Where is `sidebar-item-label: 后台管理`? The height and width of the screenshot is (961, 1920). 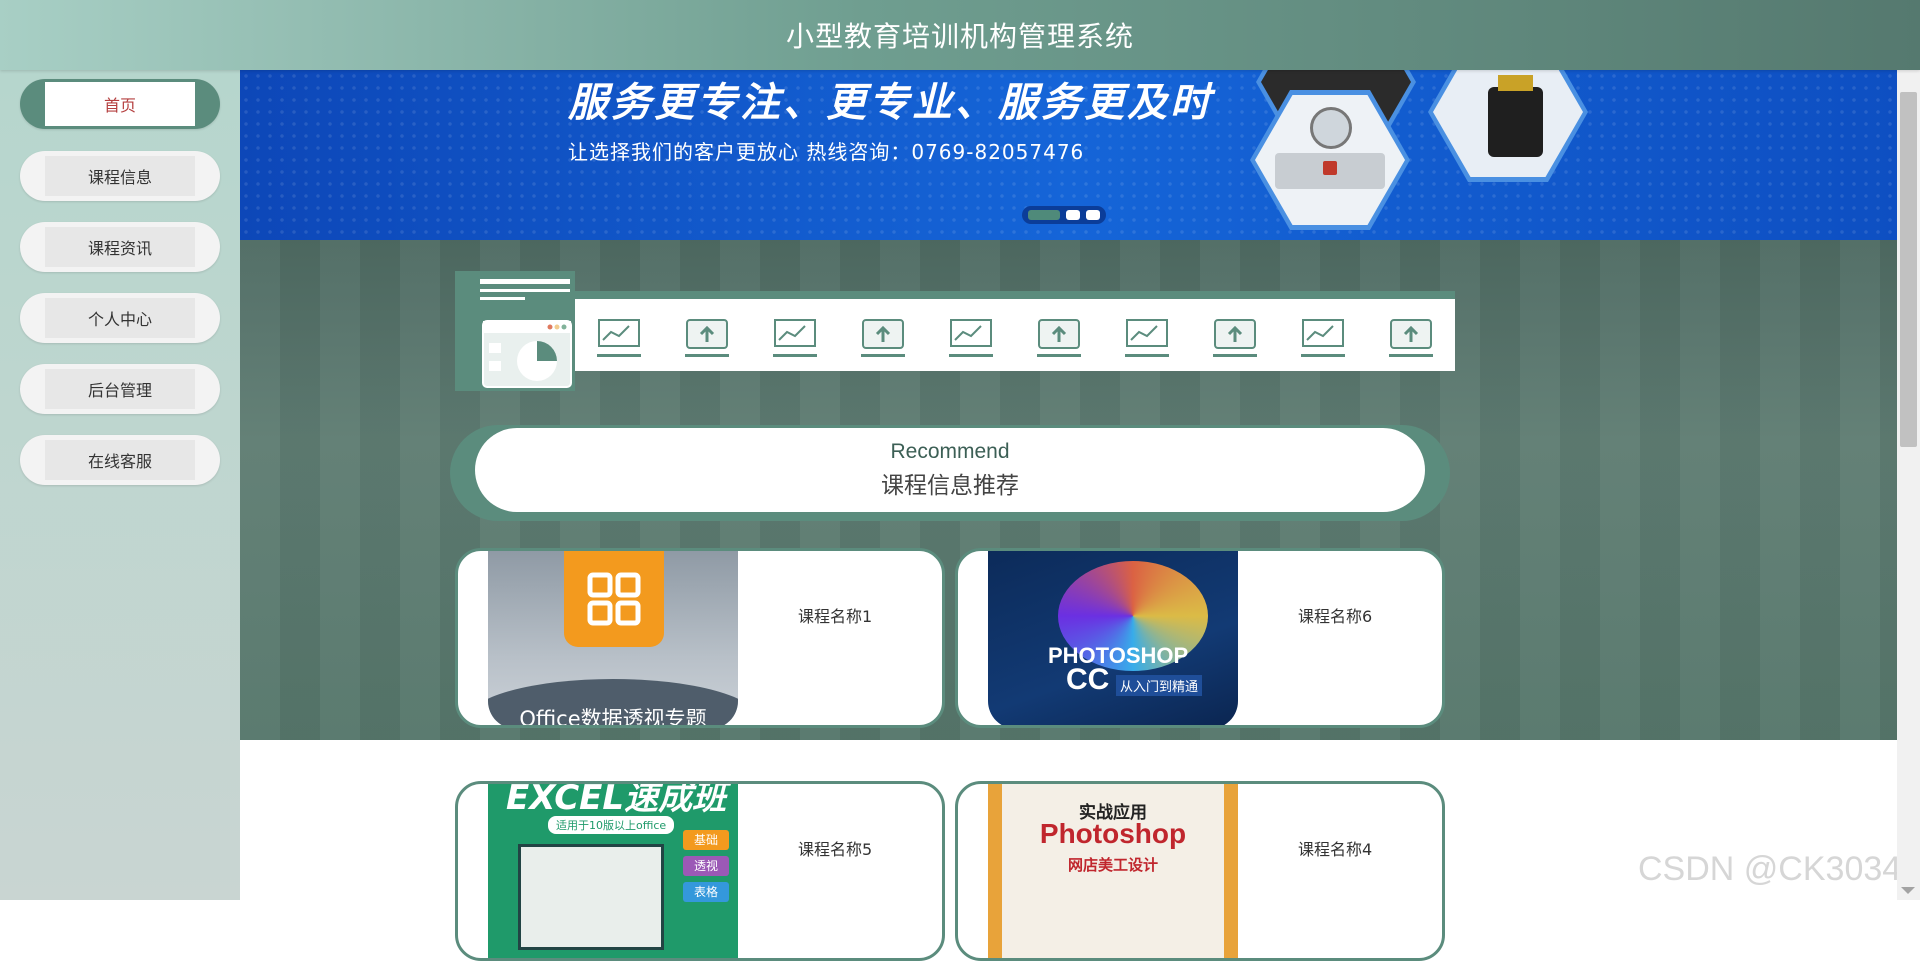
sidebar-item-label: 后台管理 is located at coordinates (120, 389).